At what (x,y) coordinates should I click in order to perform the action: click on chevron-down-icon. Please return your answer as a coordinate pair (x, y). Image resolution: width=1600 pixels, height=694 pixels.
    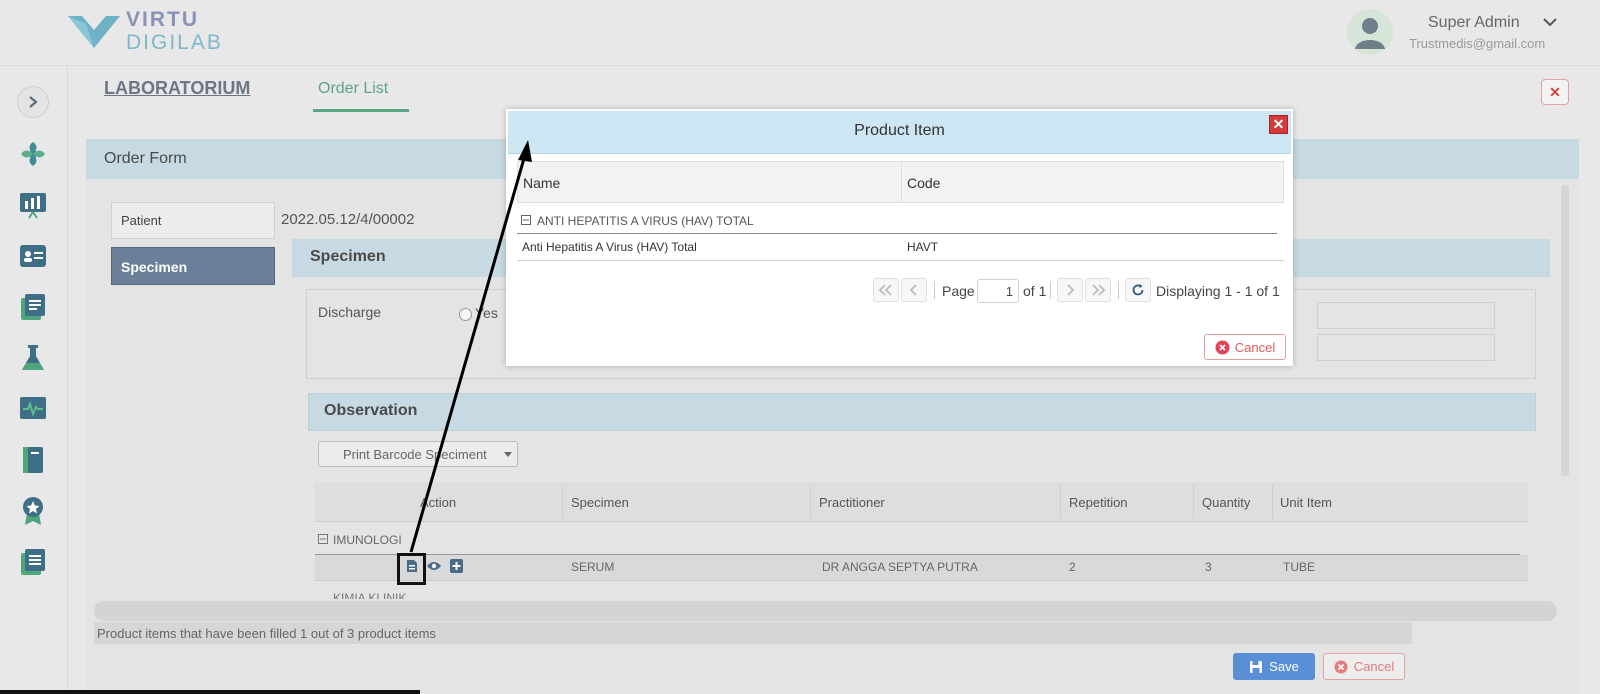
    Looking at the image, I should click on (1550, 22).